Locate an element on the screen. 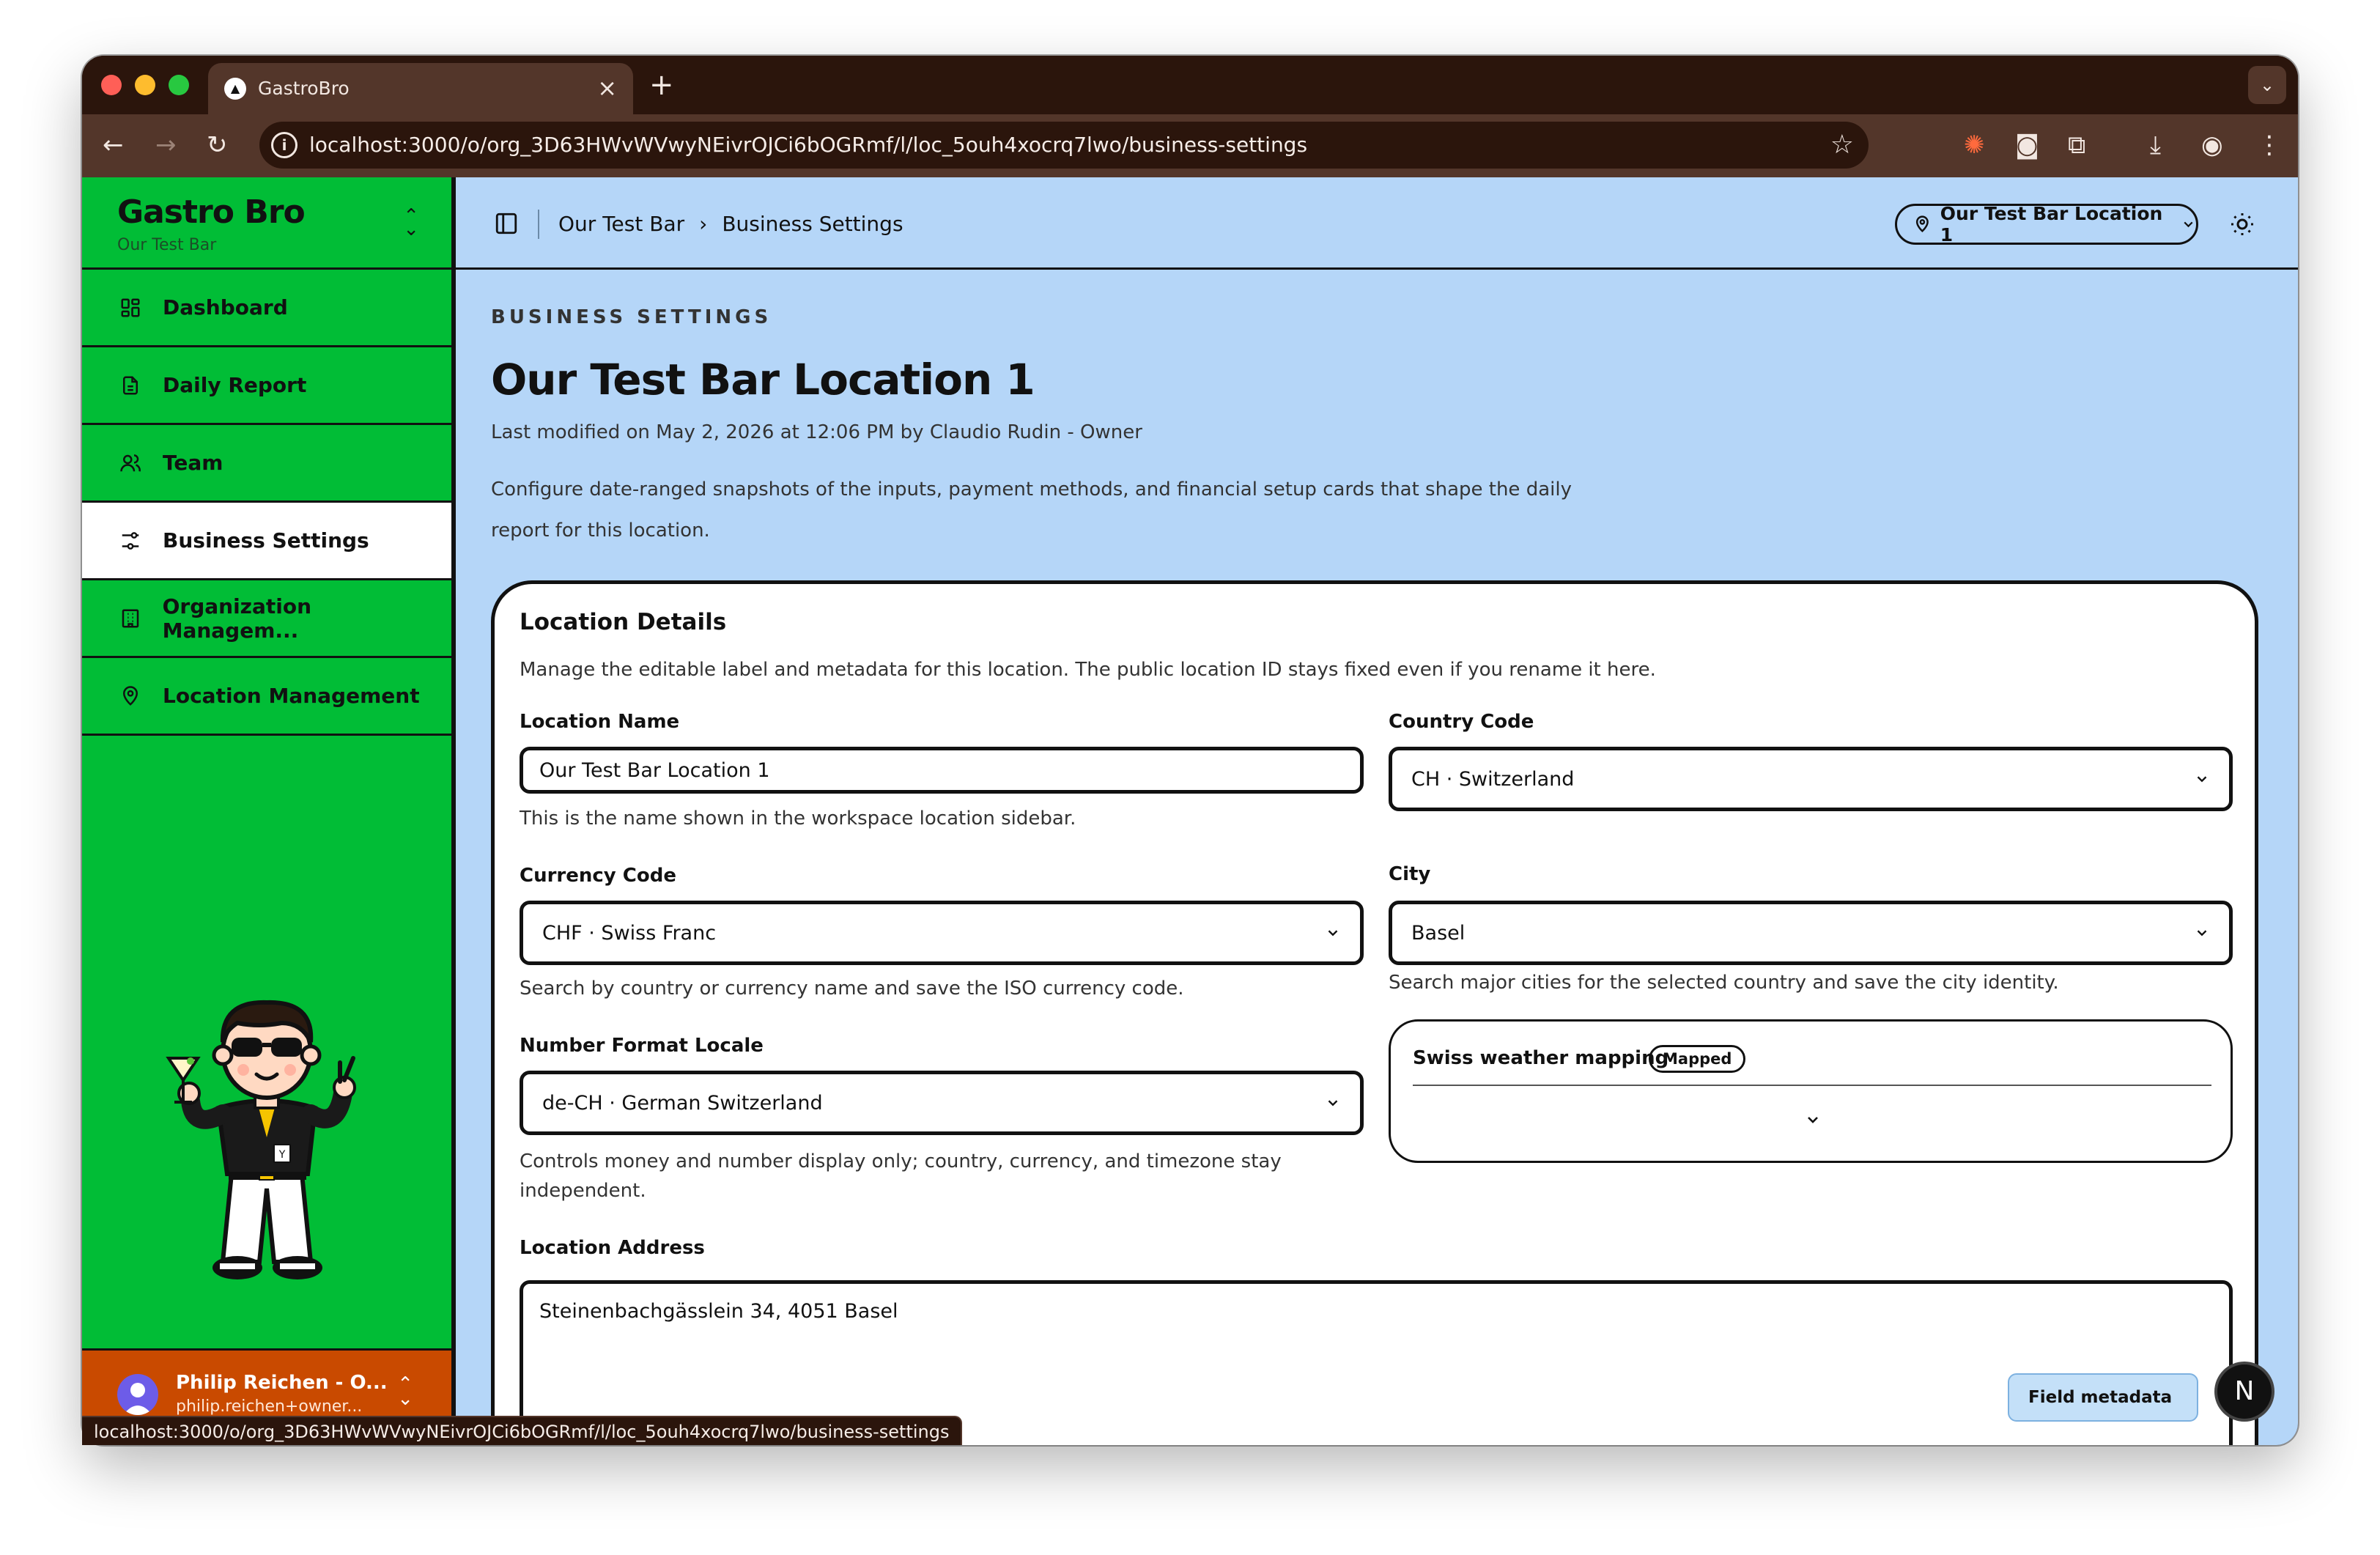 This screenshot has height=1555, width=2380. number-format-select: de-CH · German Switzerland is located at coordinates (942, 1103).